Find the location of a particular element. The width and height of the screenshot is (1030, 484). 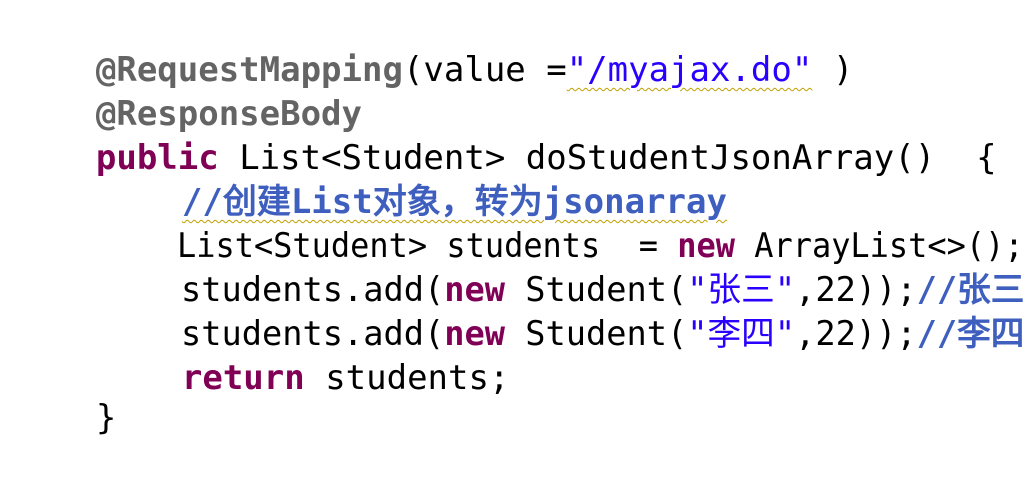

student-constructor: Student( is located at coordinates (596, 334).